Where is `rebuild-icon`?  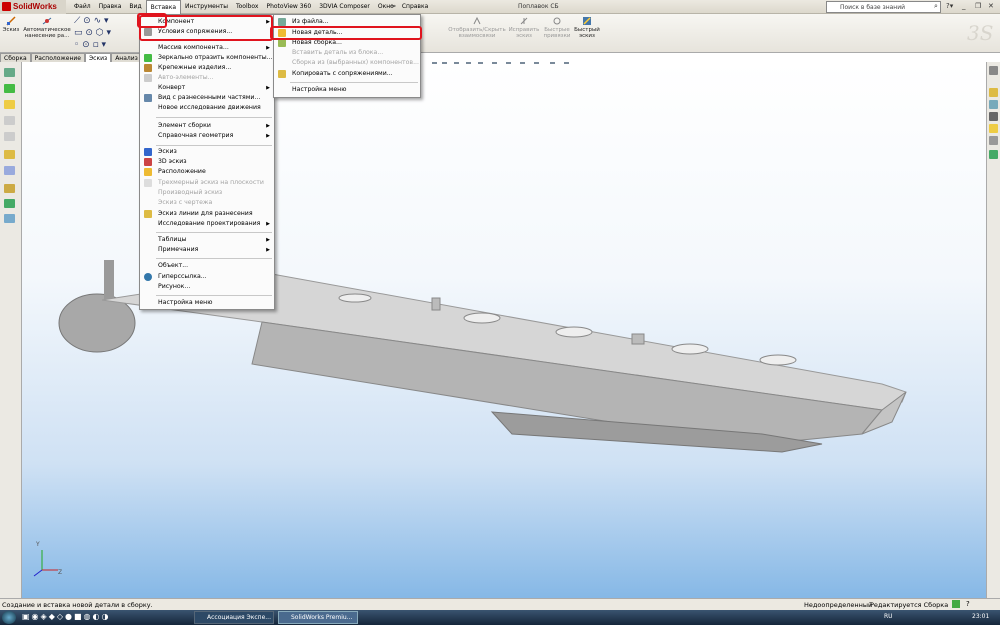
rebuild-icon is located at coordinates (956, 604).